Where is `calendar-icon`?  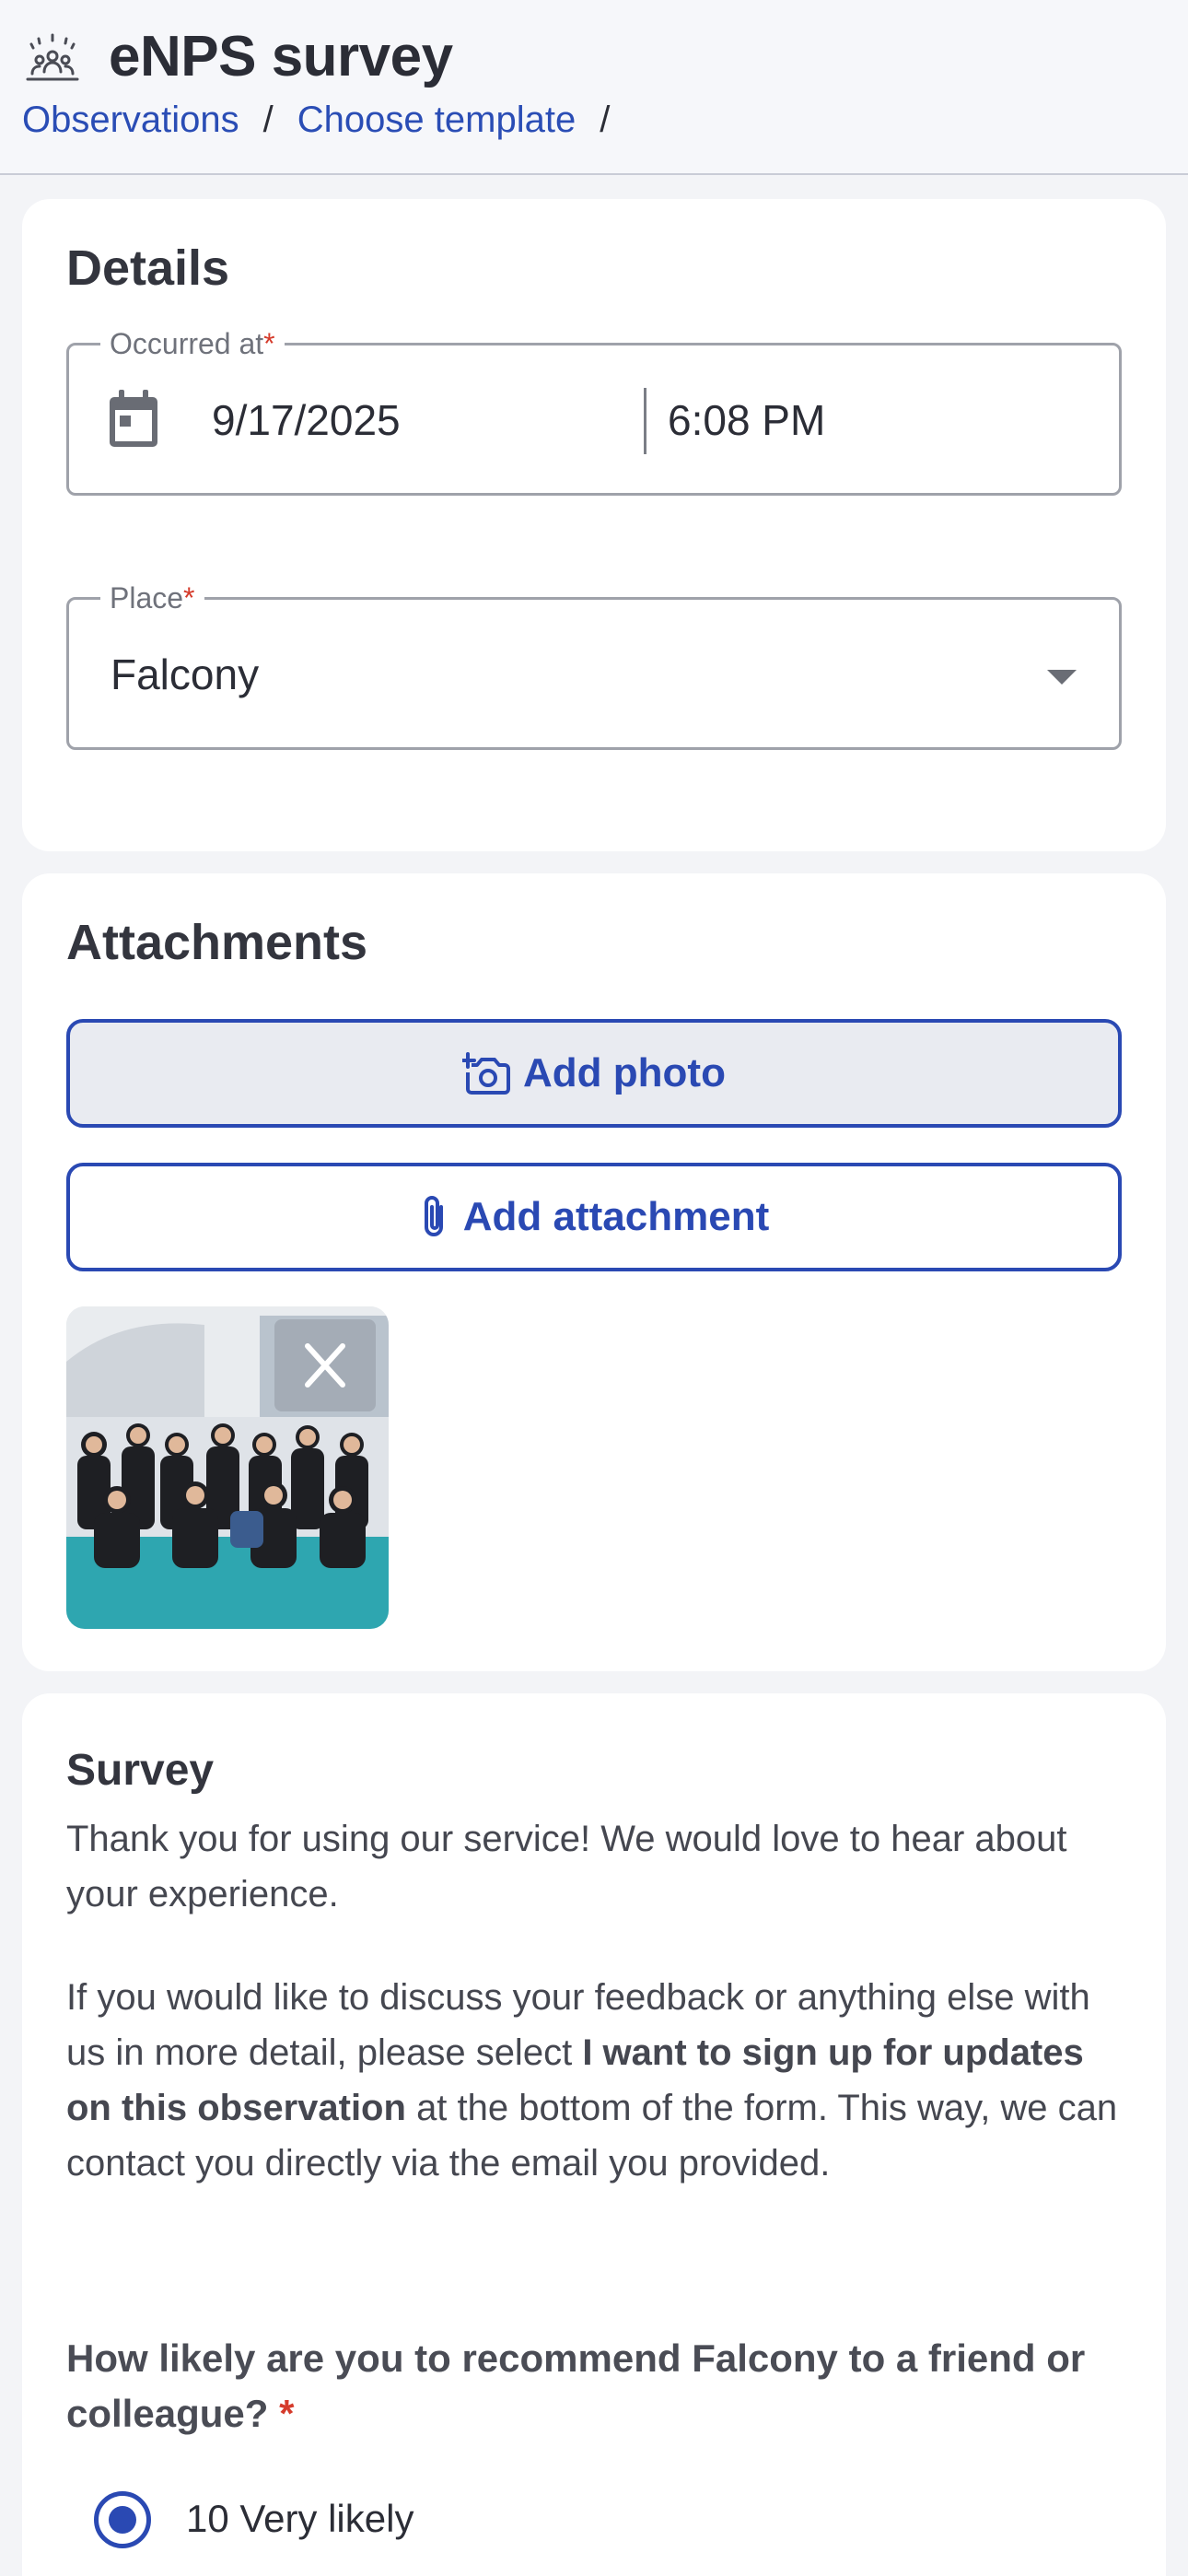 calendar-icon is located at coordinates (133, 419).